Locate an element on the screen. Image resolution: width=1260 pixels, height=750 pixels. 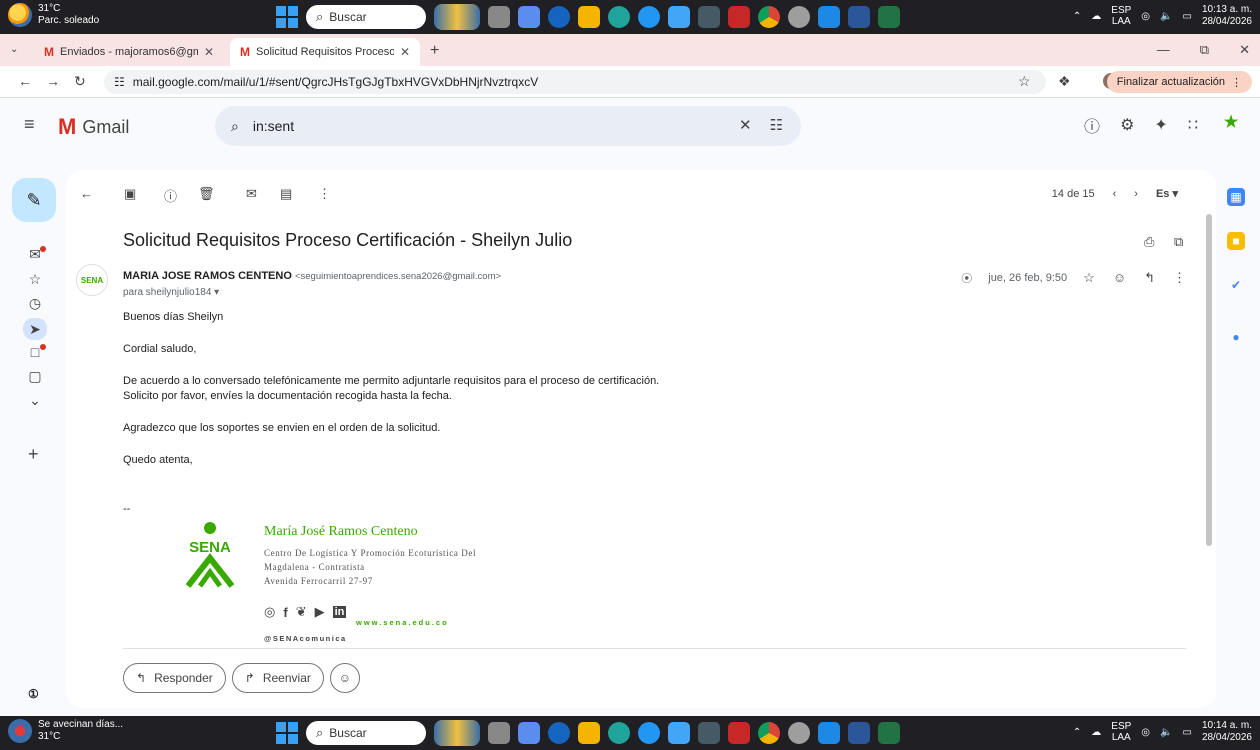
tasks-icon: ✔ is located at coordinates (1236, 285).